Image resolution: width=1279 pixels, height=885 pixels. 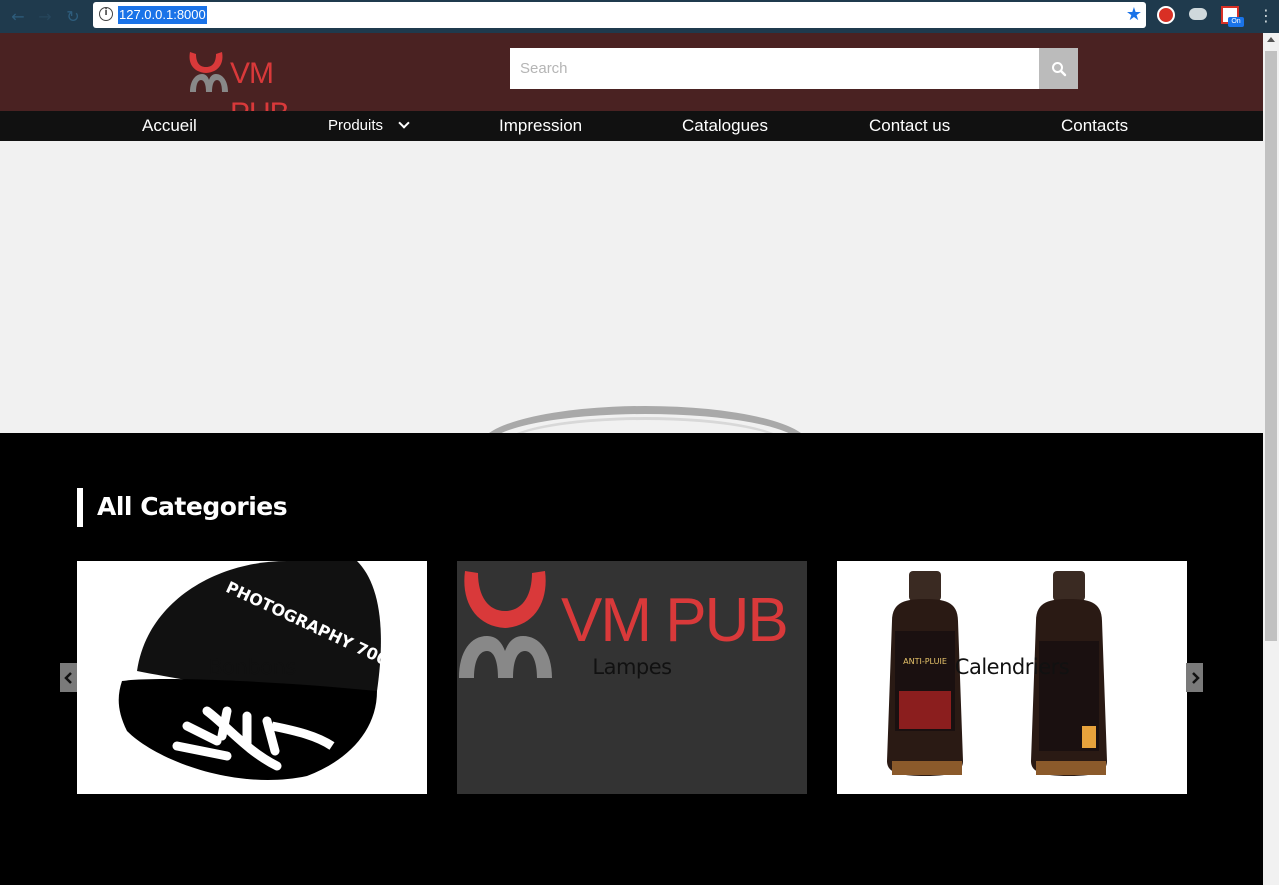 I want to click on search-button, so click(x=1058, y=68).